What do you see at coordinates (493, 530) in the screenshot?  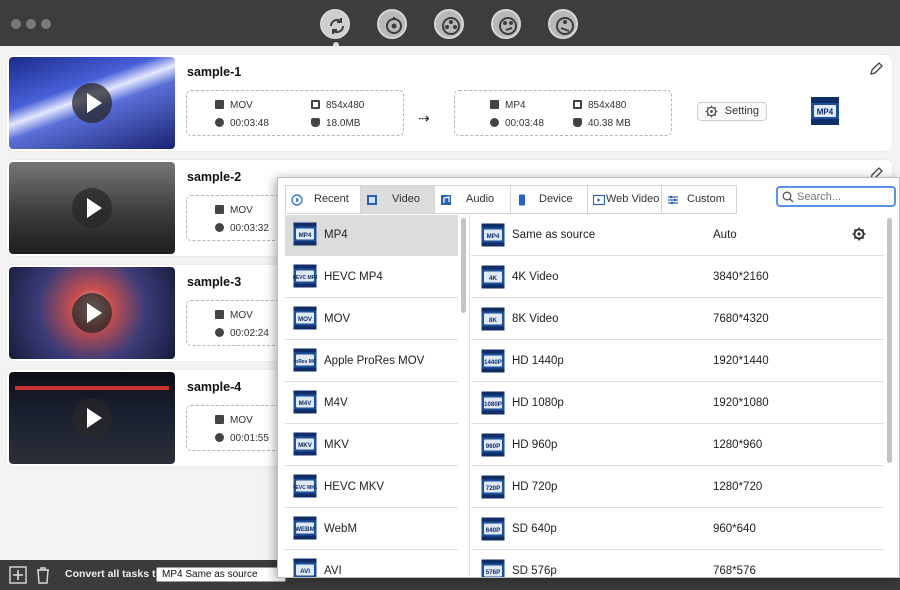 I see `badge-text: 640P` at bounding box center [493, 530].